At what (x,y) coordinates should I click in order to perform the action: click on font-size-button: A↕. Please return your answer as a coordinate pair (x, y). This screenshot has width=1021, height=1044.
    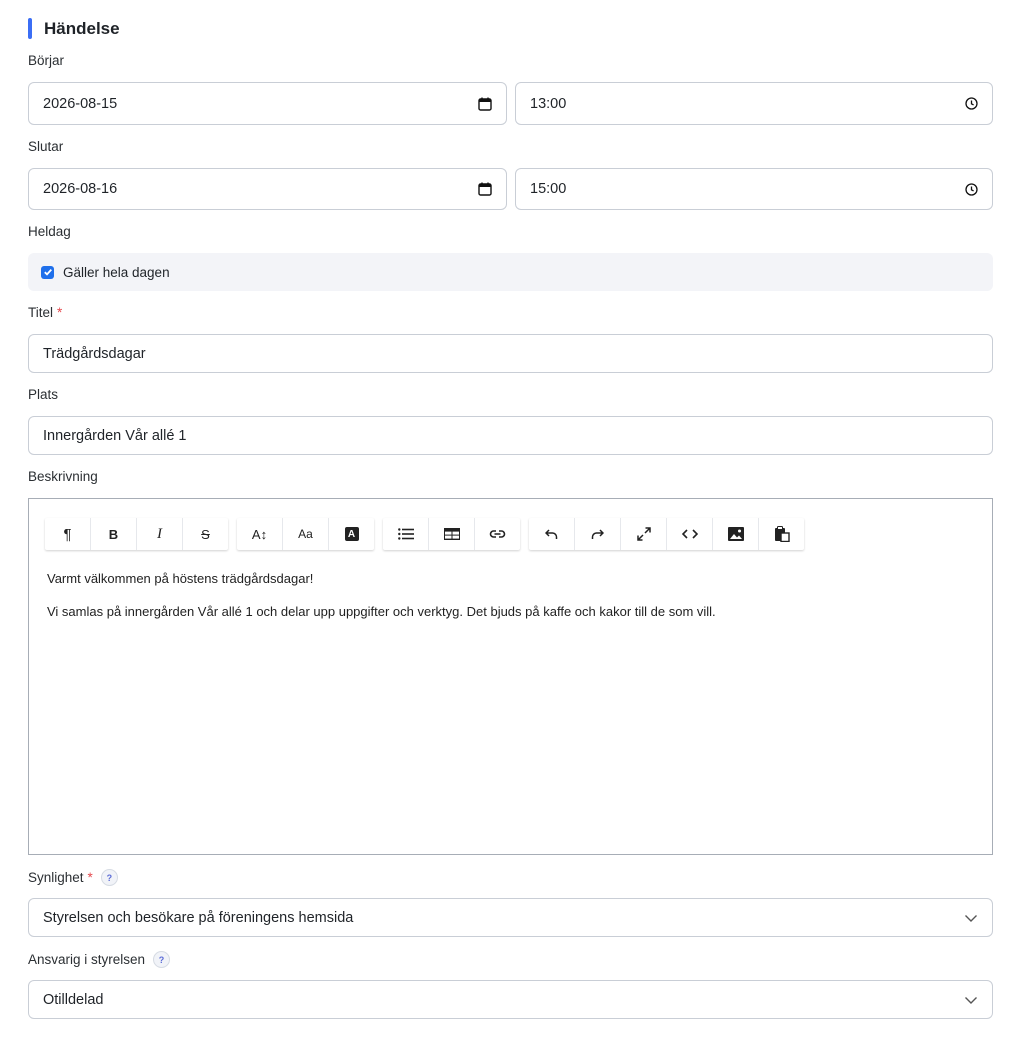
    Looking at the image, I should click on (260, 534).